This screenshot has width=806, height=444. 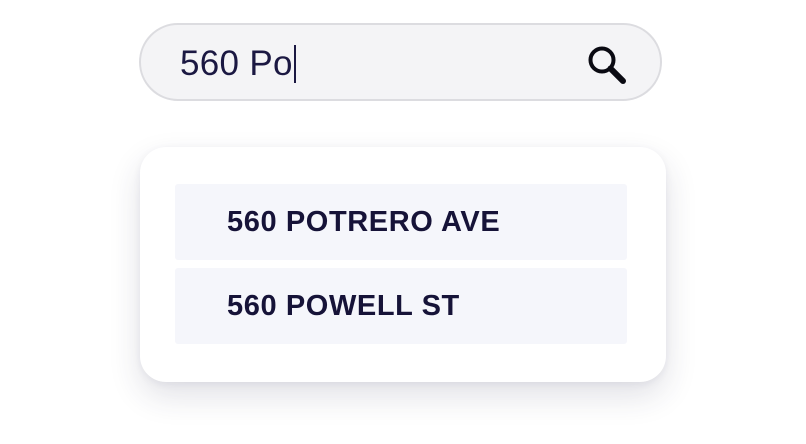 I want to click on text-caret, so click(x=294, y=64).